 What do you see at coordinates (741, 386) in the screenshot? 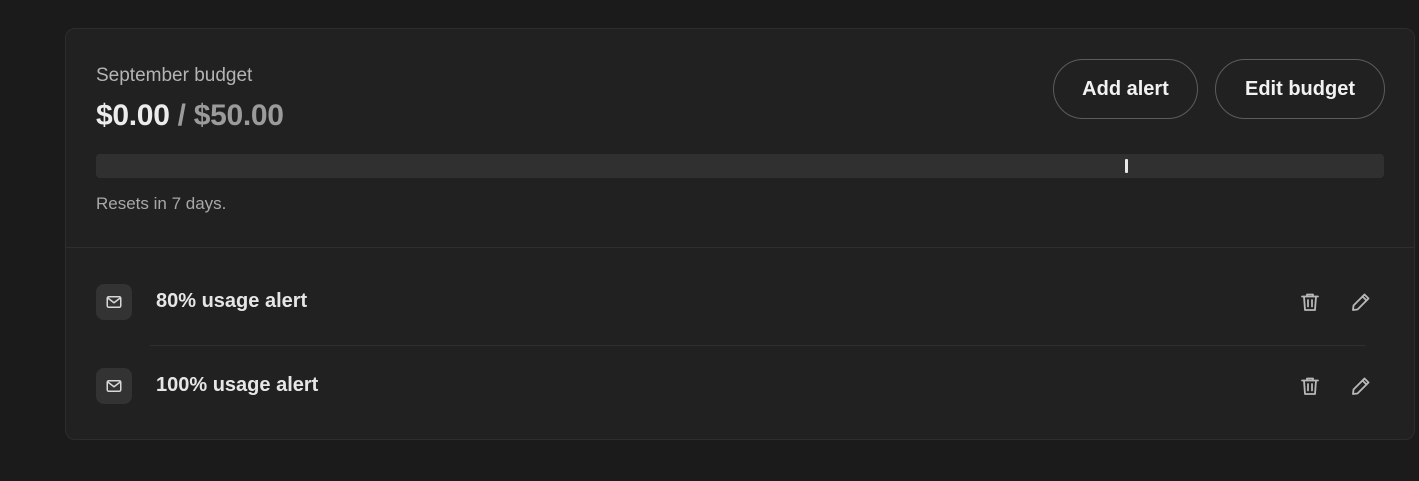
I see `alert-row: 100% usage alert` at bounding box center [741, 386].